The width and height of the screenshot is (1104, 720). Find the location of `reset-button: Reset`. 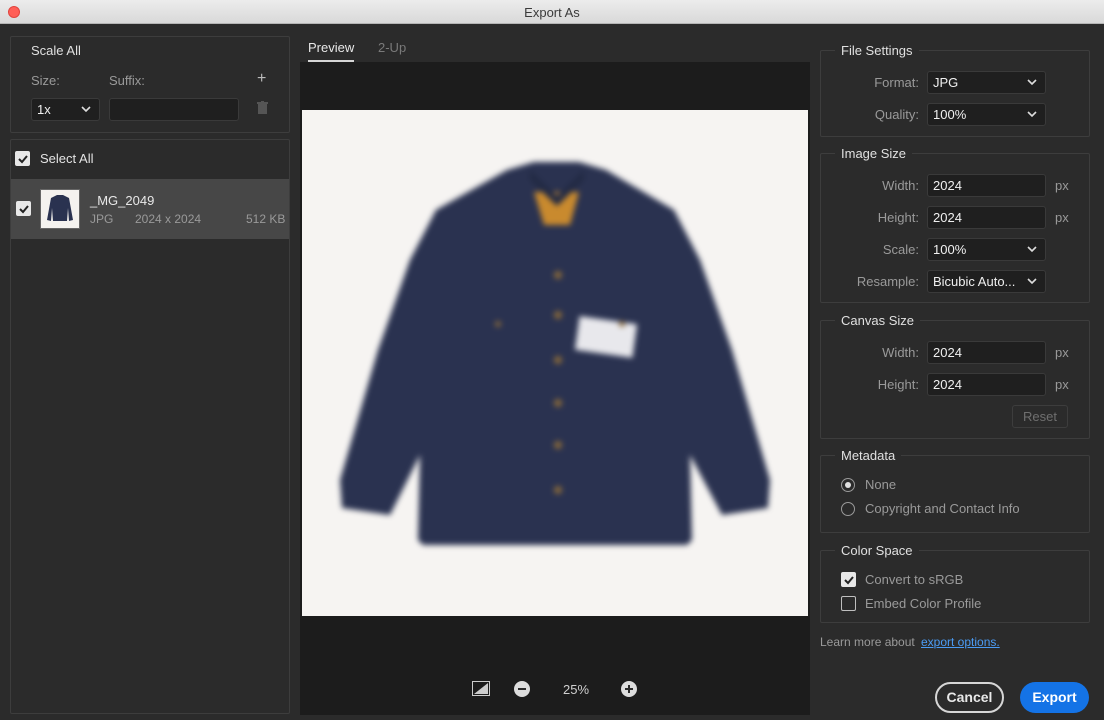

reset-button: Reset is located at coordinates (1040, 416).